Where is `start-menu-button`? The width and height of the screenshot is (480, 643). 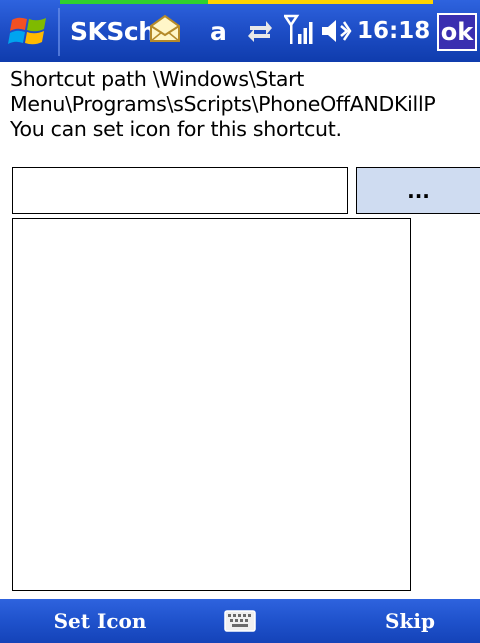 start-menu-button is located at coordinates (30, 32).